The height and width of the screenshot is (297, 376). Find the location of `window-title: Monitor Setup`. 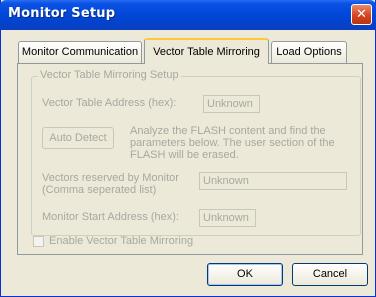

window-title: Monitor Setup is located at coordinates (62, 13).